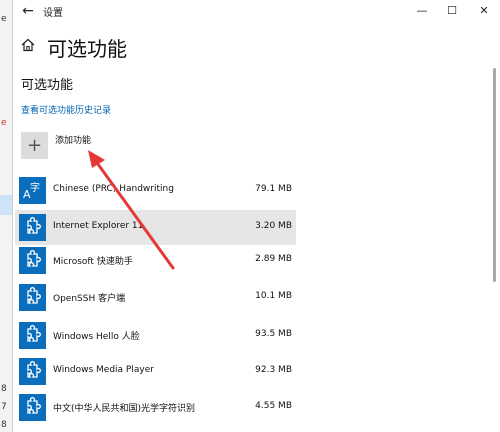  I want to click on title-bar: ← 设置 — ☐ ✕, so click(256, 11).